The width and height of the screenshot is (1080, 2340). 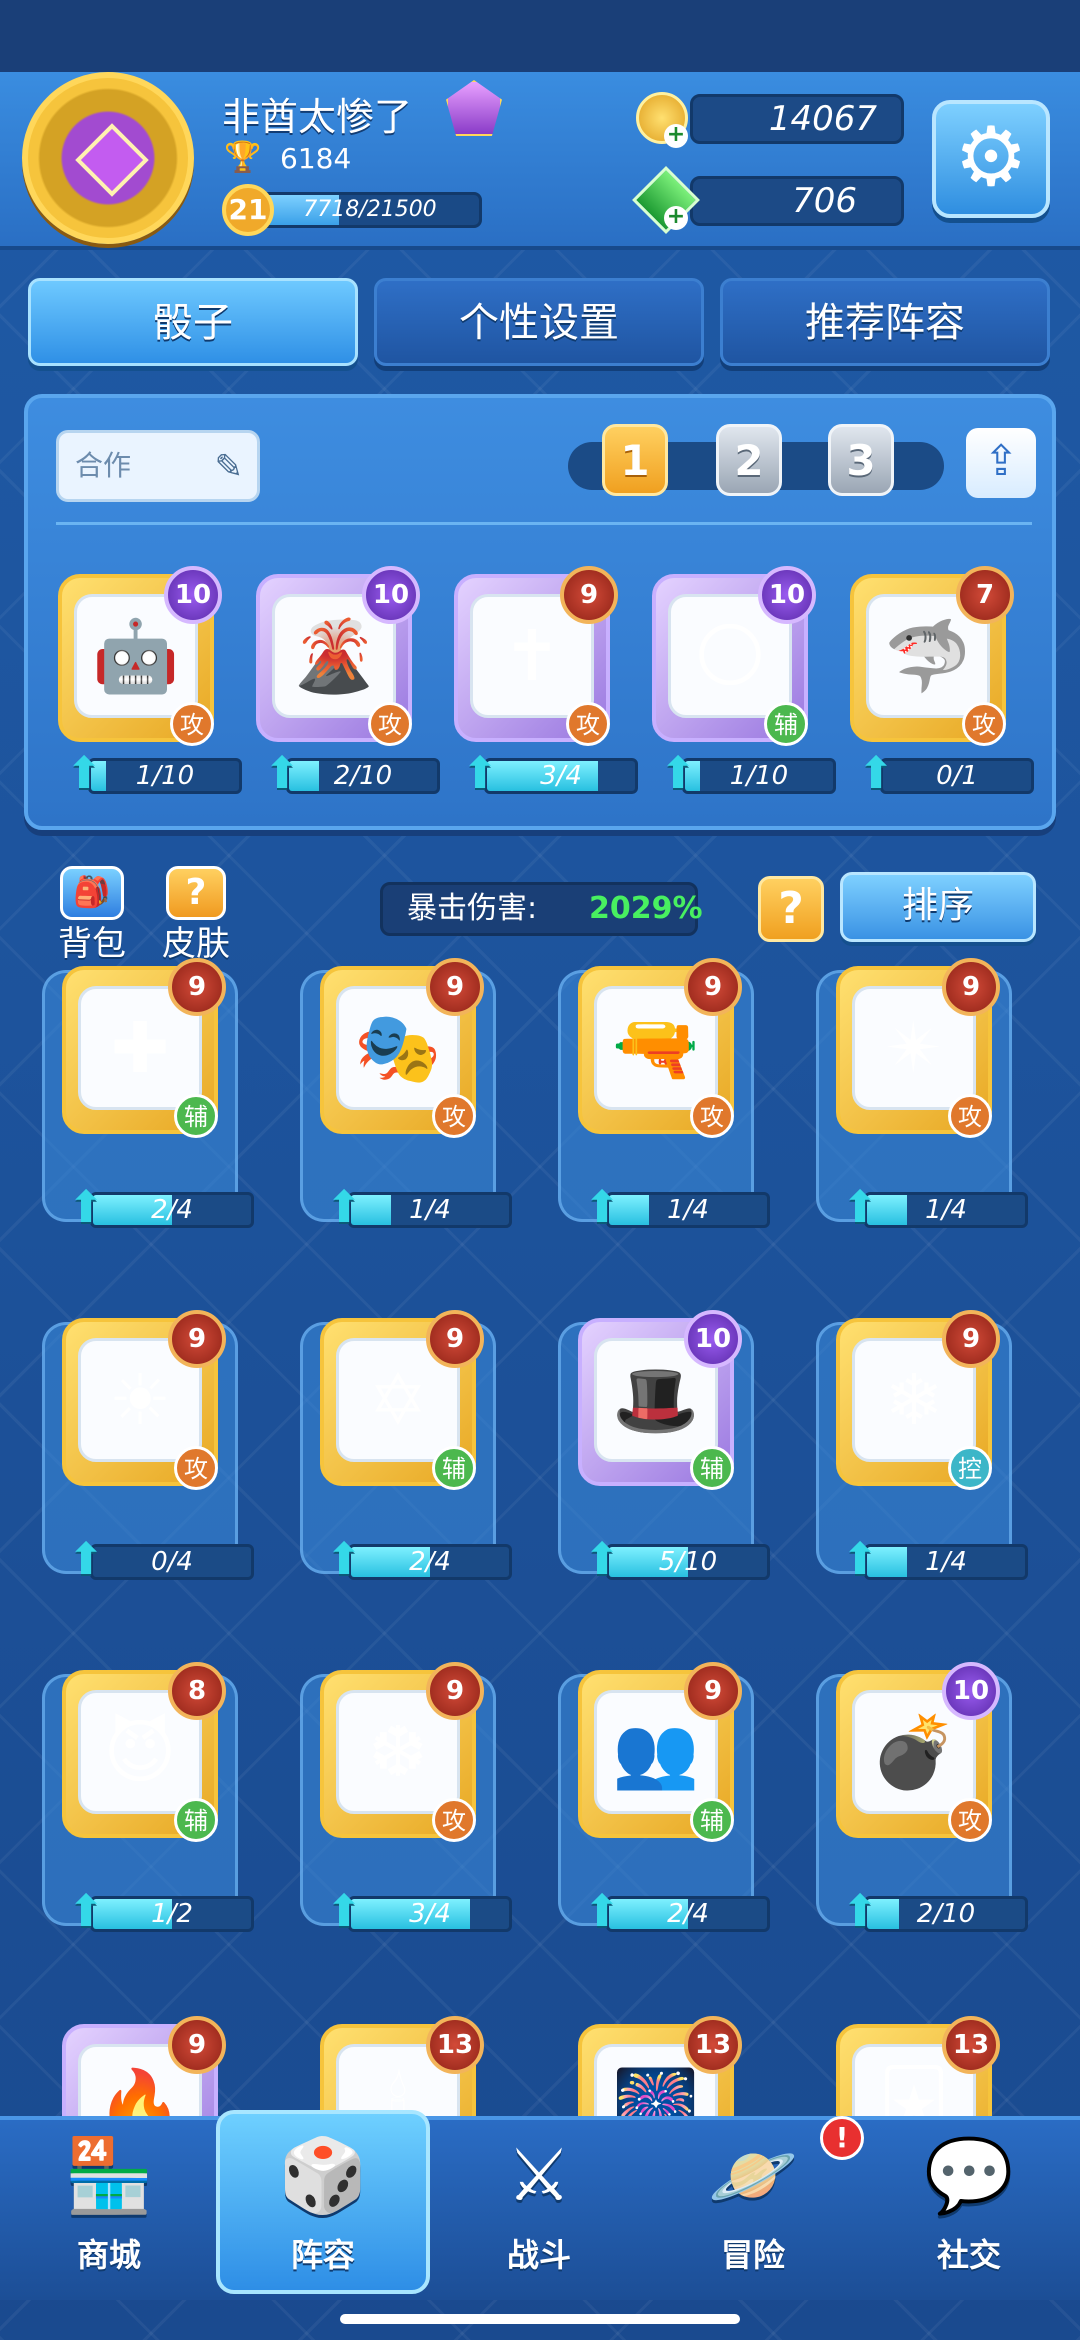 What do you see at coordinates (676, 218) in the screenshot?
I see `add-gems-icon: +` at bounding box center [676, 218].